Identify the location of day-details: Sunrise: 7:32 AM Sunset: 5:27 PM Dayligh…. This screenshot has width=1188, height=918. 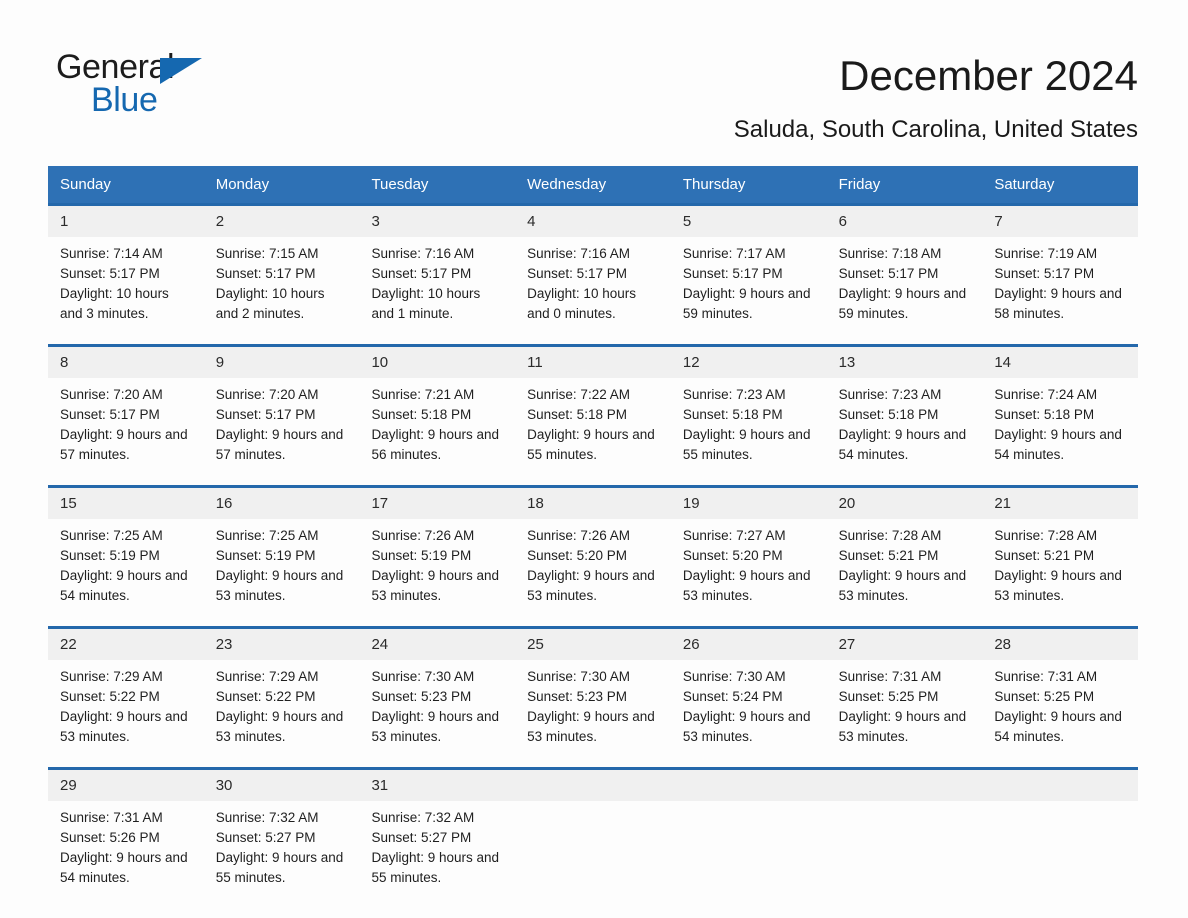
(282, 849).